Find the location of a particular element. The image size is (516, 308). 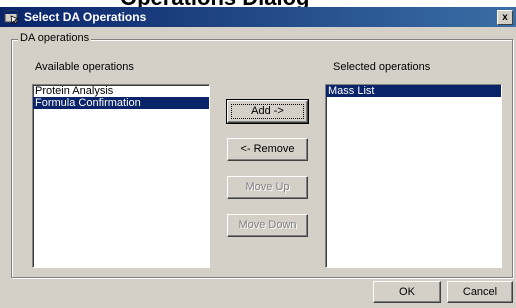

remove-button-label: <- Remove is located at coordinates (267, 149).